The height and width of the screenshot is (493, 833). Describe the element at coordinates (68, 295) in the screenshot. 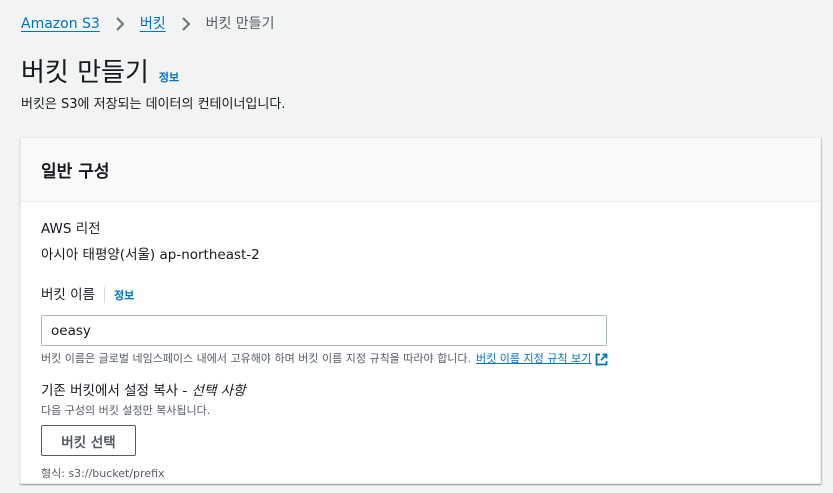

I see `bucket-name-label: 버킷 이름` at that location.